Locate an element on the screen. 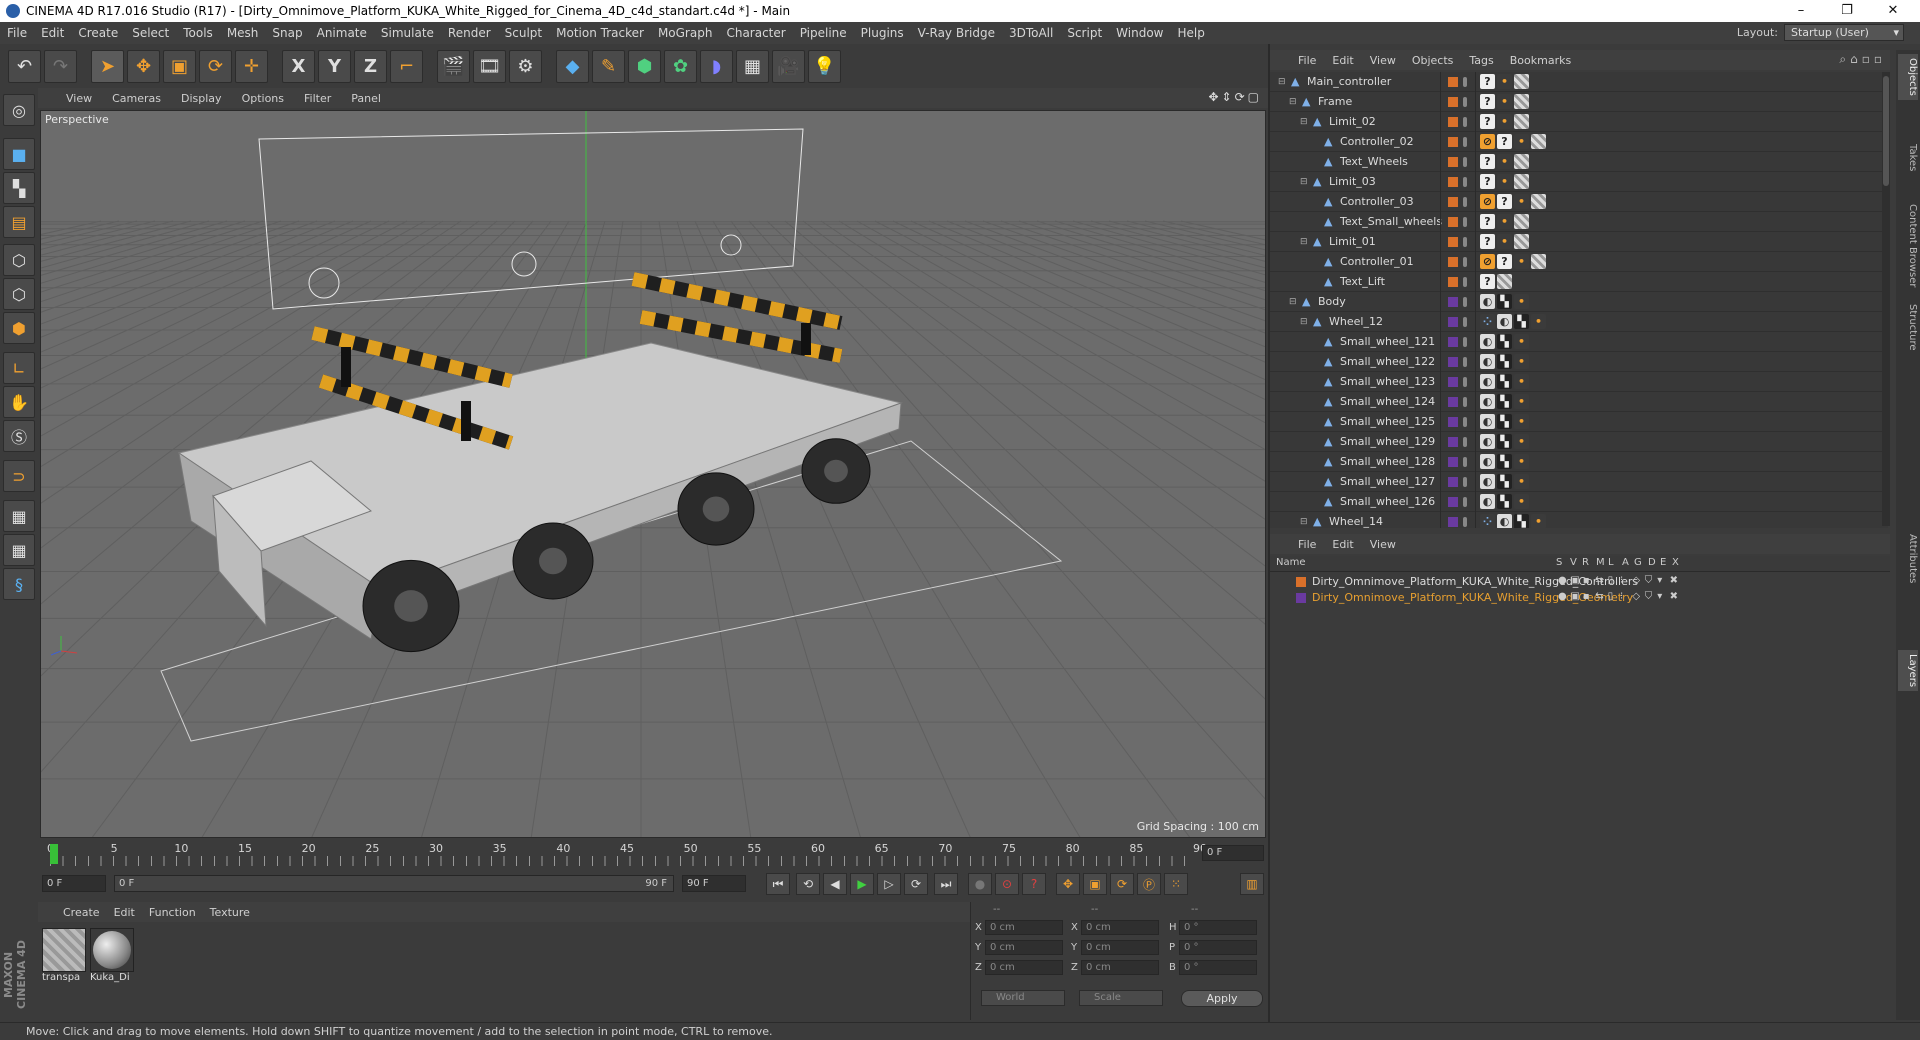 This screenshot has width=1920, height=1040. previous-key-button: ⟲ is located at coordinates (808, 884).